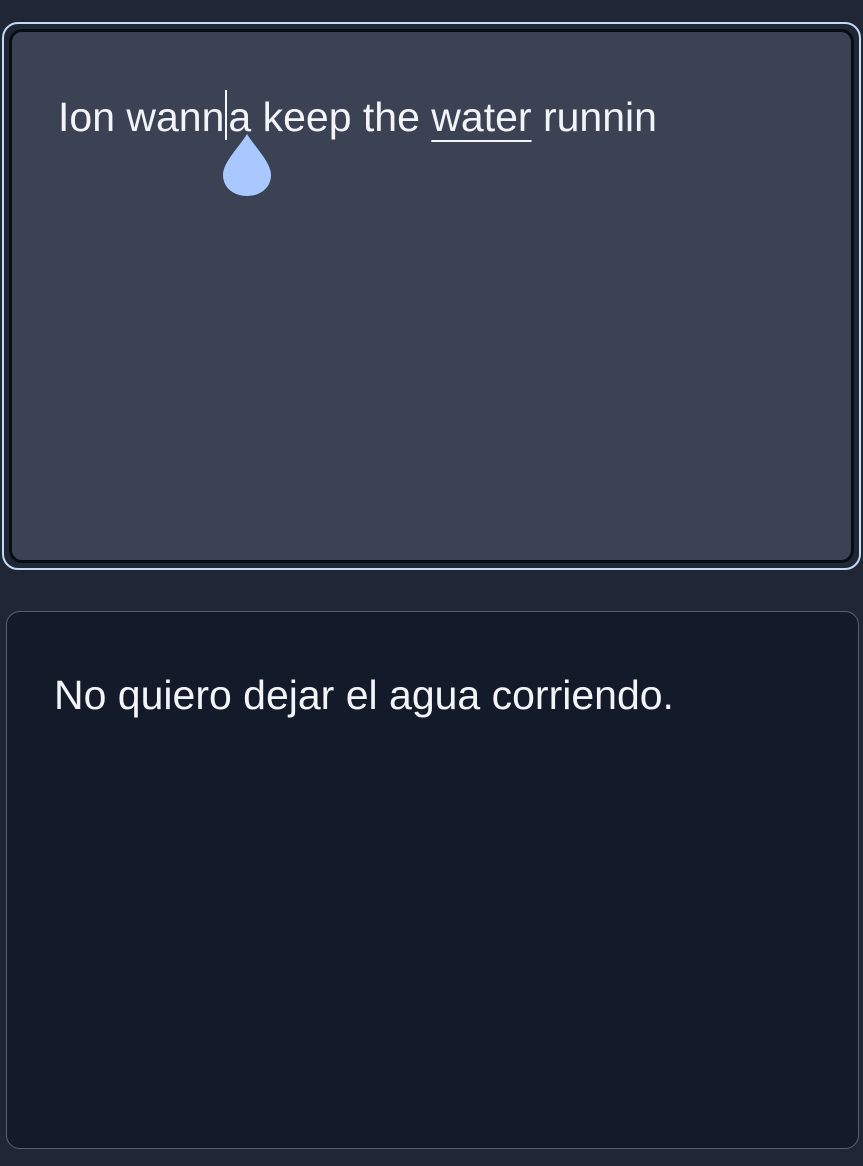 This screenshot has width=863, height=1166. What do you see at coordinates (594, 117) in the screenshot?
I see `source-text-end: runnin` at bounding box center [594, 117].